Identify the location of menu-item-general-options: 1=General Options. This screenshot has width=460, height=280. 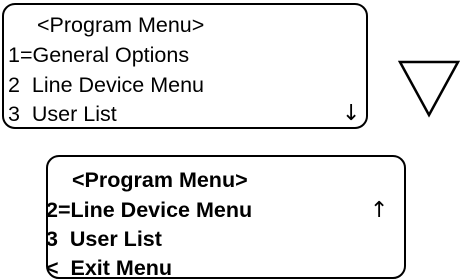
(99, 55).